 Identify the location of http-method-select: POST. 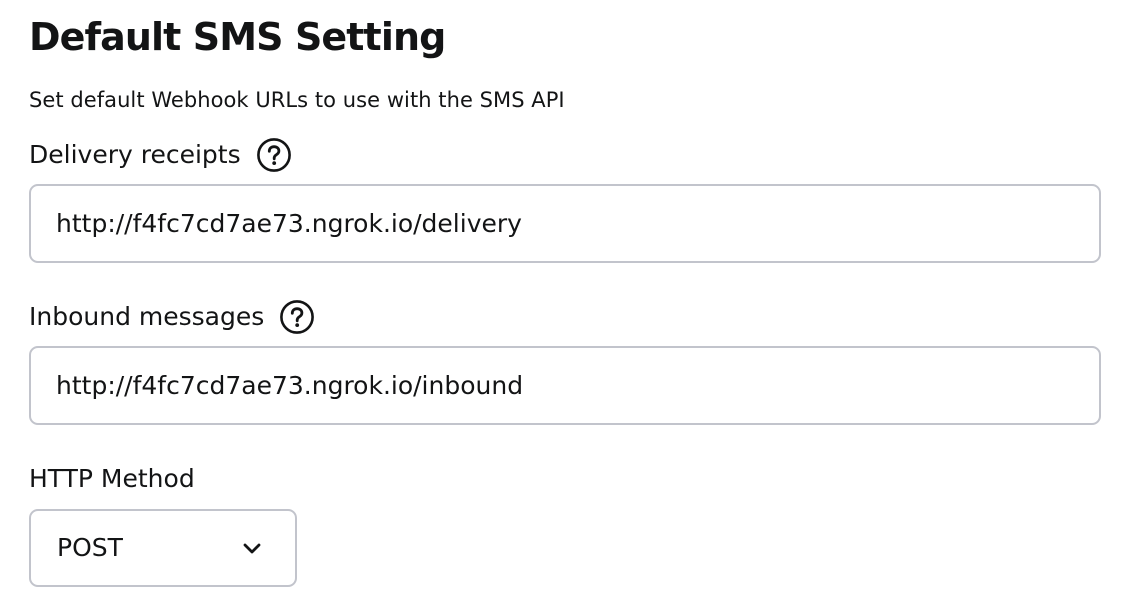
(163, 548).